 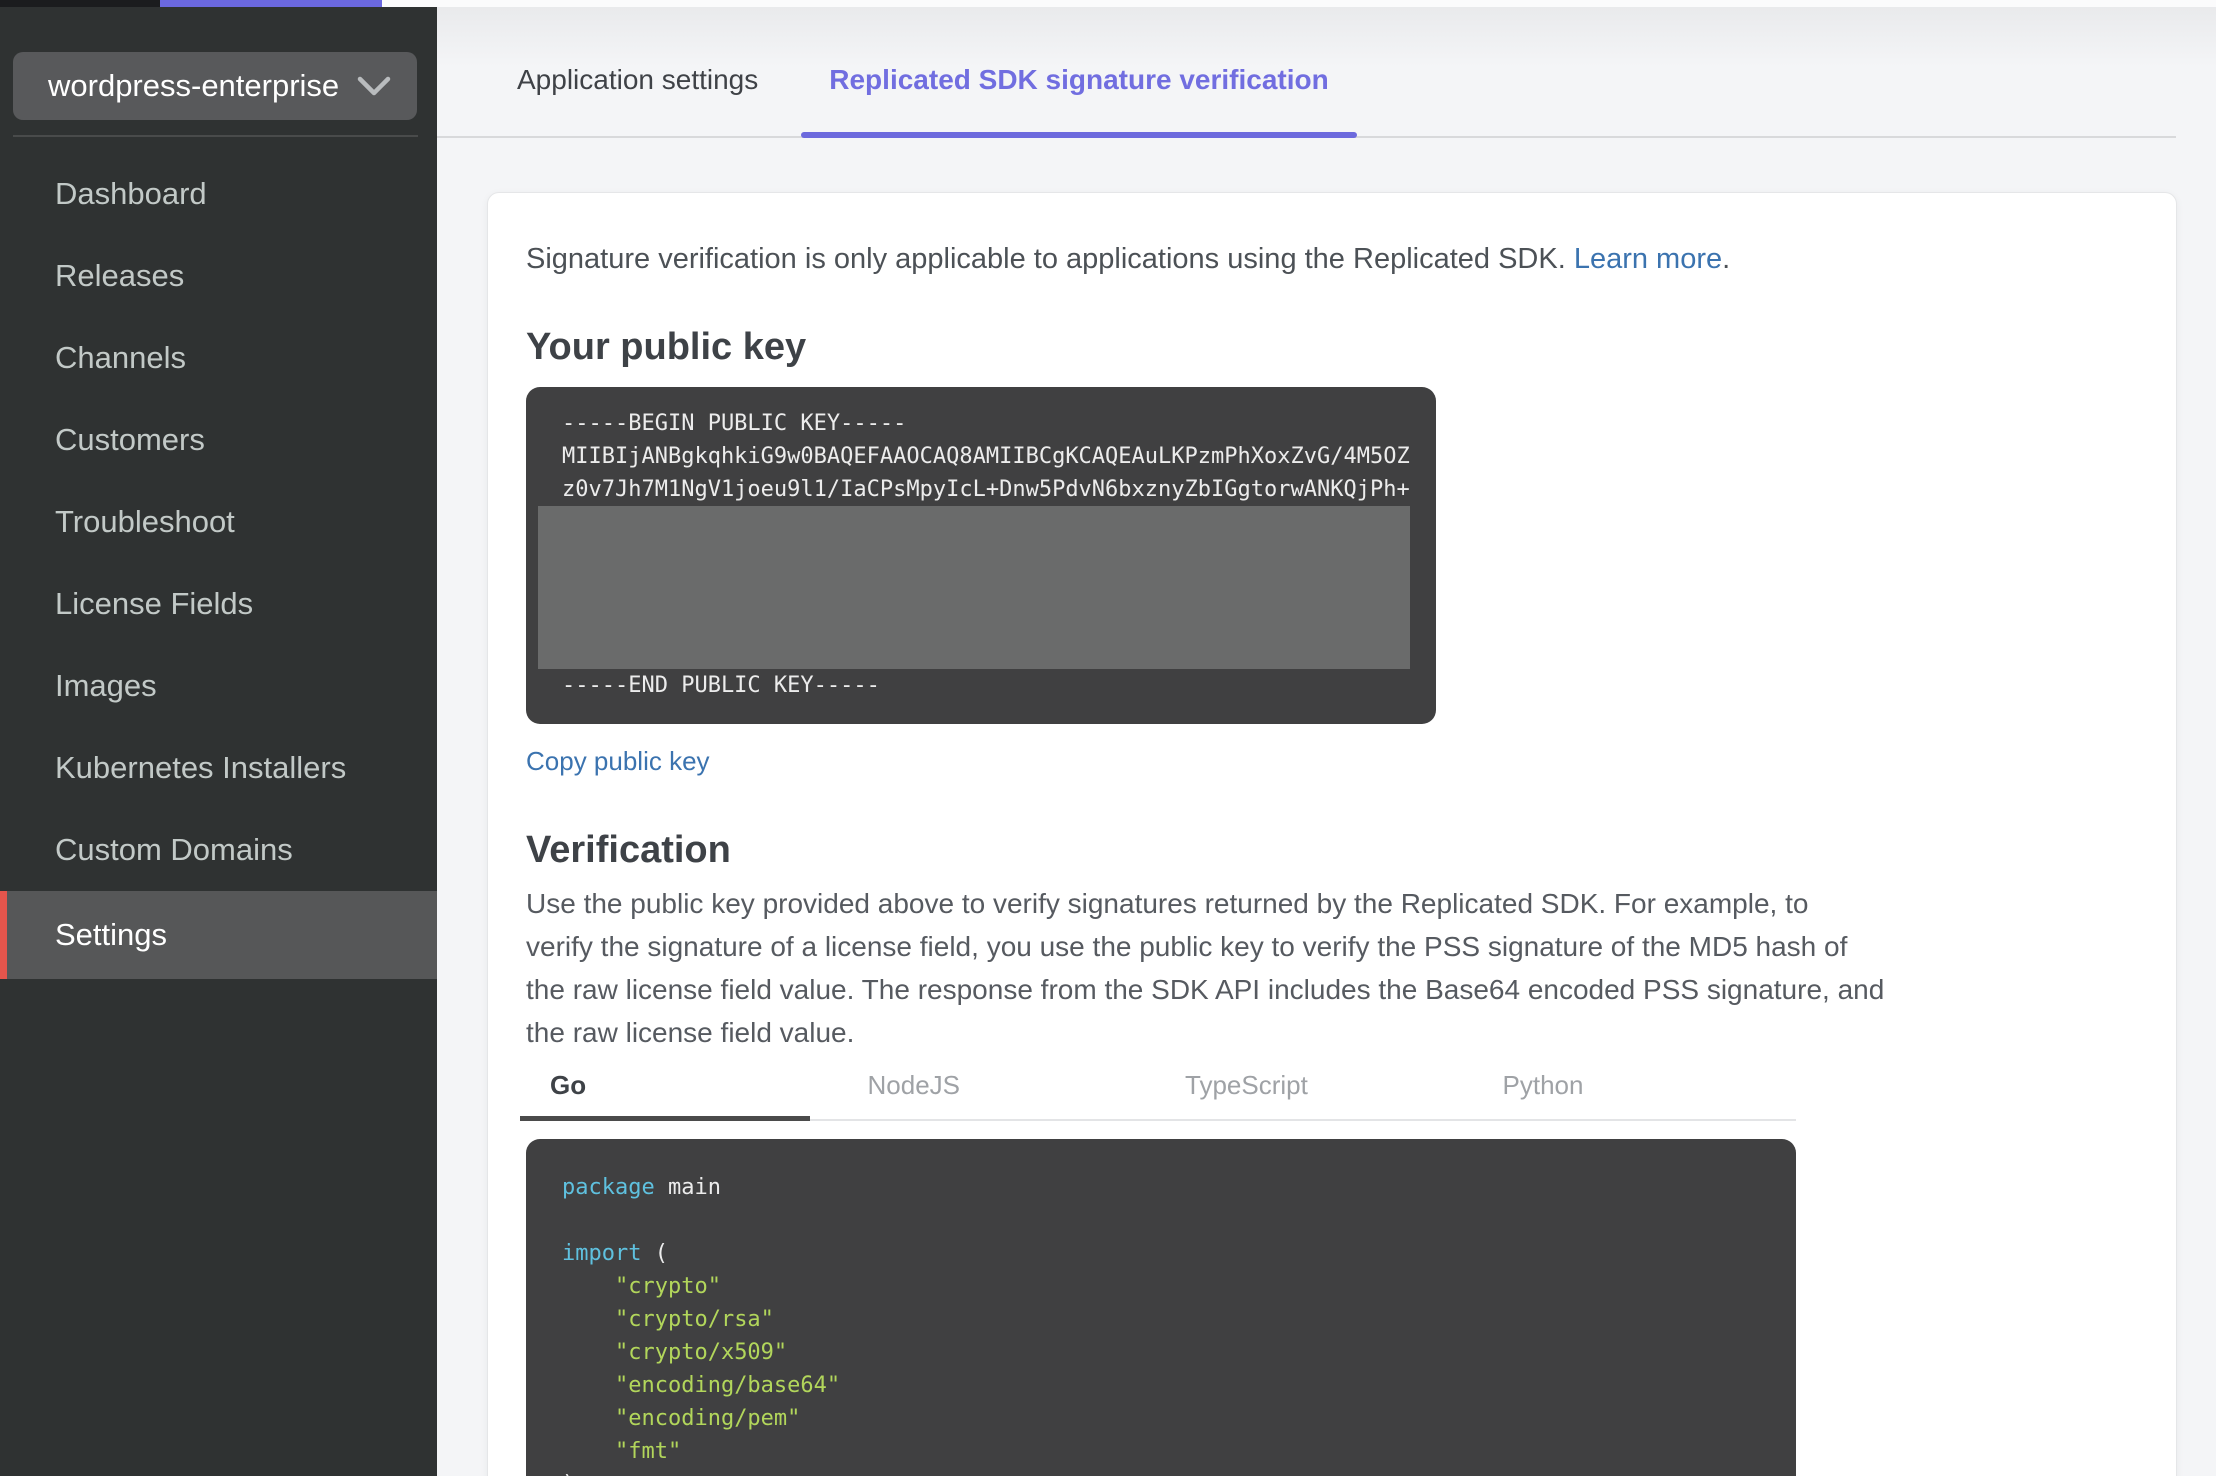 What do you see at coordinates (218, 358) in the screenshot?
I see `sidebar-item-channels: Channels` at bounding box center [218, 358].